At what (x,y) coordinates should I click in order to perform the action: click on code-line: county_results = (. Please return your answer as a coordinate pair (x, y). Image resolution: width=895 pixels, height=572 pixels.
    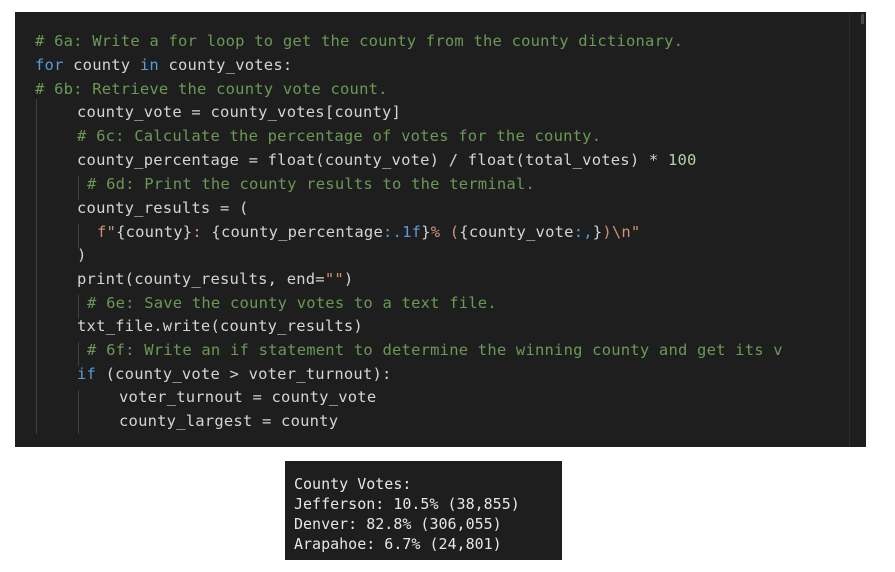
    Looking at the image, I should click on (163, 208).